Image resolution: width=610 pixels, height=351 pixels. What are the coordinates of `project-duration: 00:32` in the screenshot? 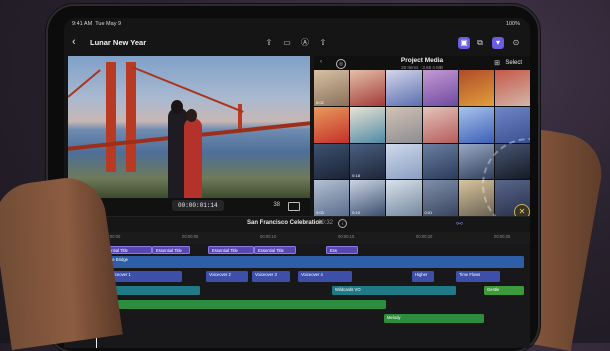 It's located at (326, 223).